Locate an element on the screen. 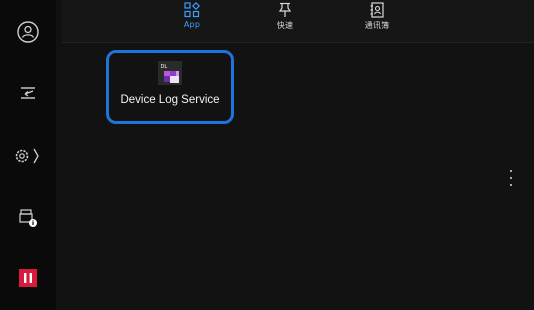 This screenshot has height=310, width=534. settings-icon is located at coordinates (27, 156).